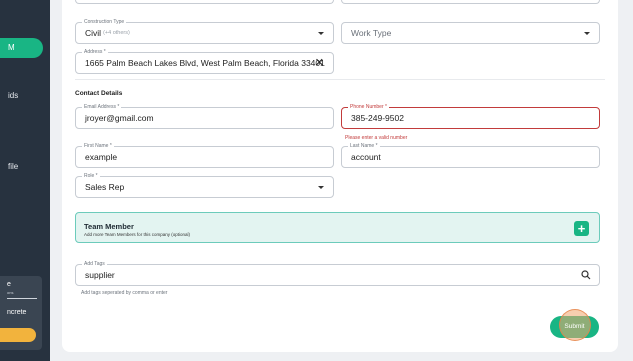  I want to click on company-card-title: e, so click(9, 284).